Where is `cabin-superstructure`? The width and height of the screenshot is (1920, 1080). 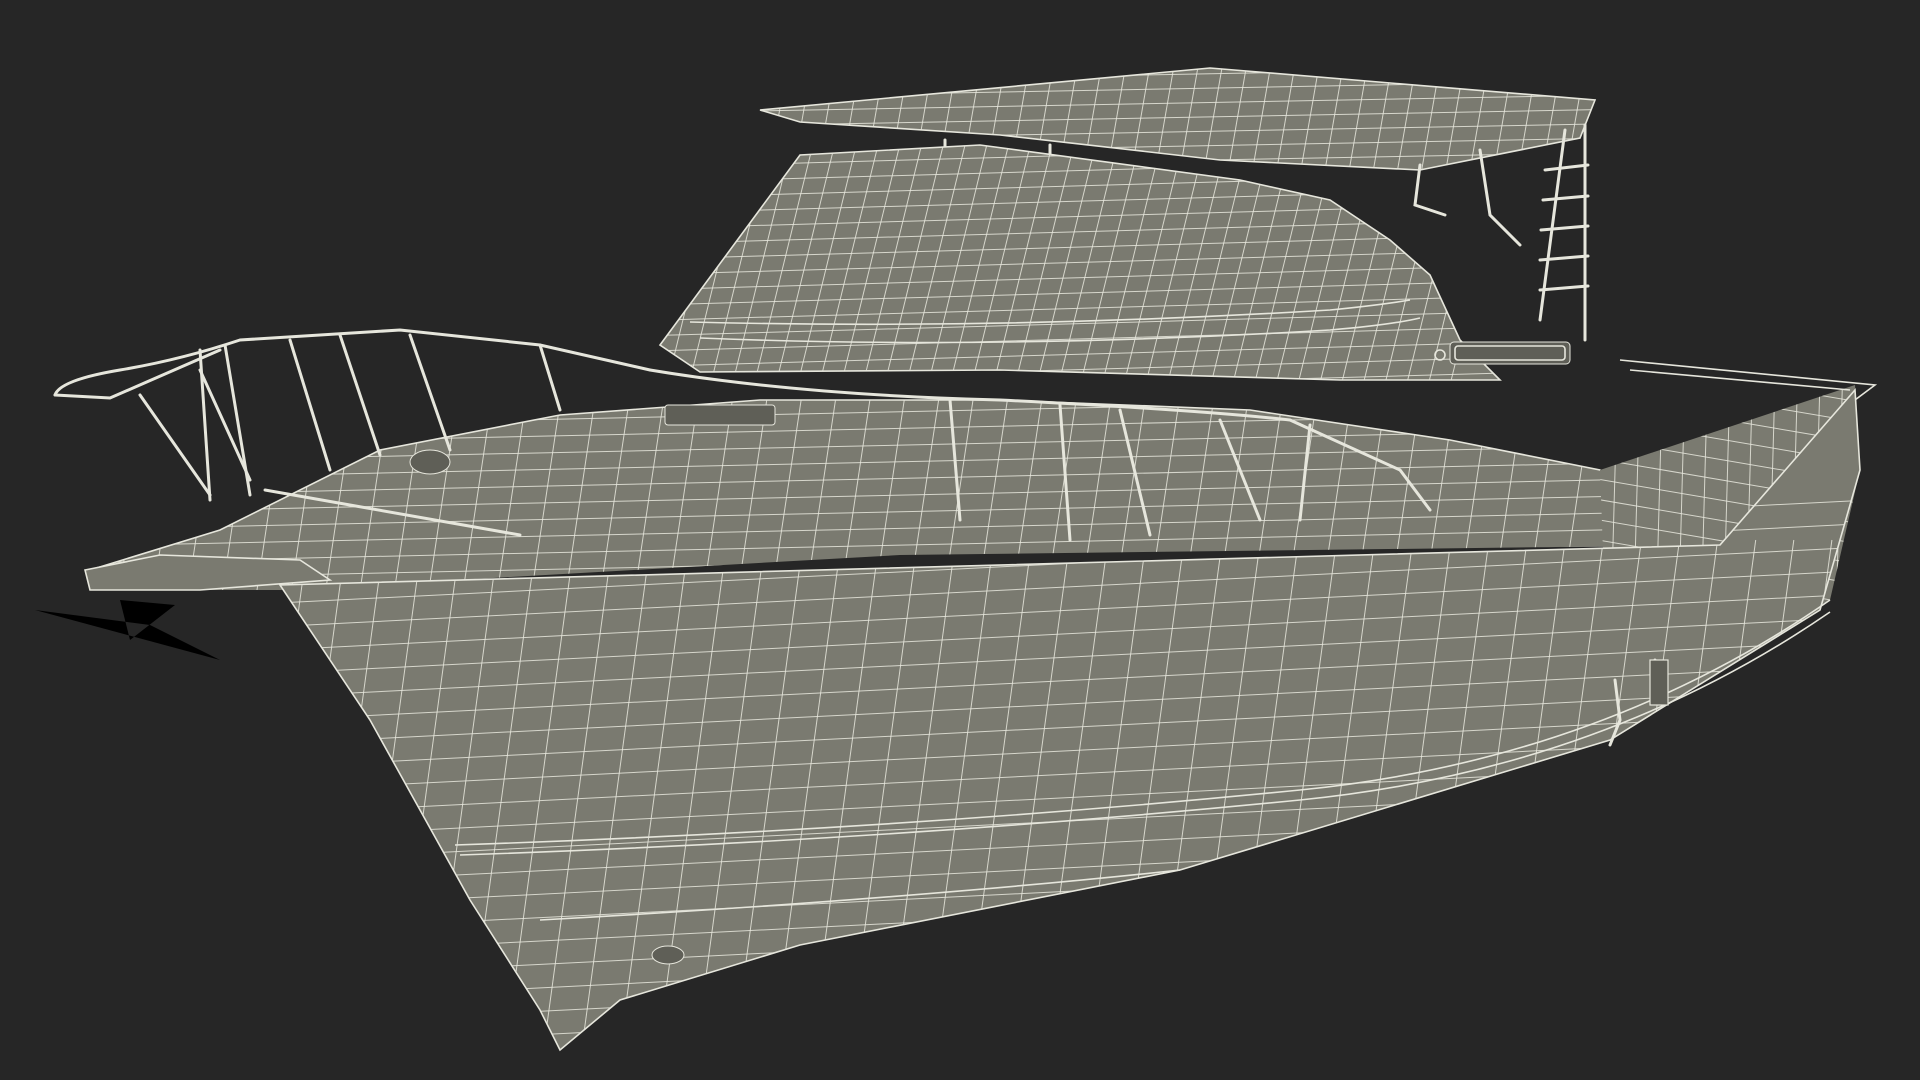 cabin-superstructure is located at coordinates (1114, 262).